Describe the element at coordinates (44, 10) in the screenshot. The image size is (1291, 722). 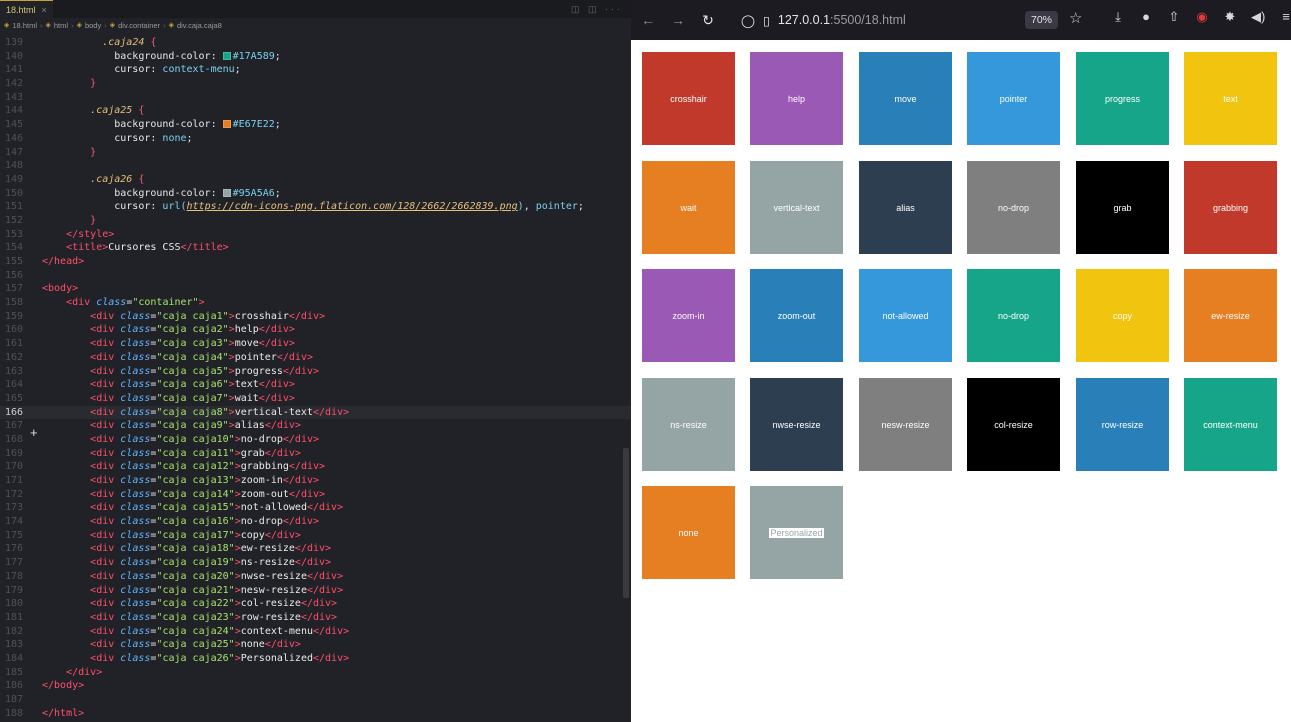
I see `close-icon: ×` at that location.